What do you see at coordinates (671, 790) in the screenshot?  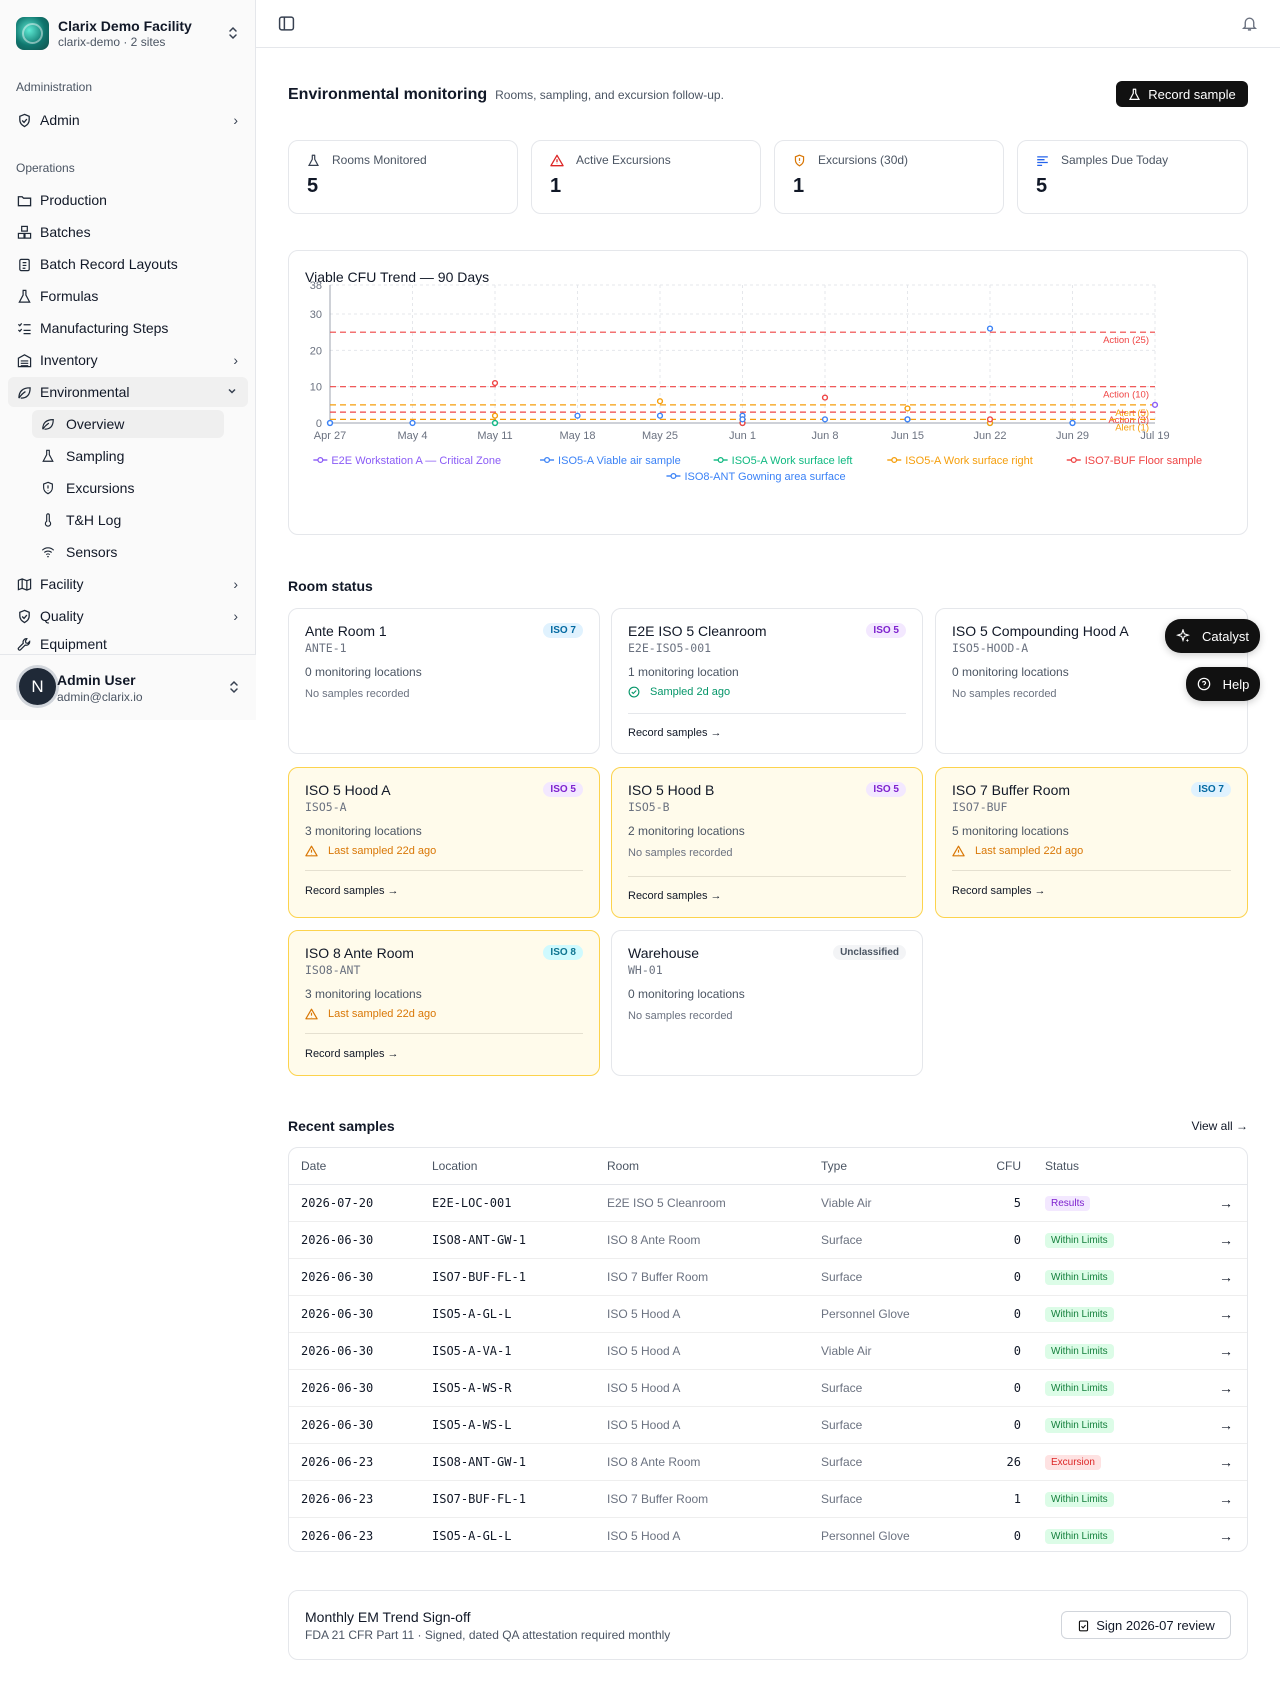 I see `room-name: ISO 5 Hood B` at bounding box center [671, 790].